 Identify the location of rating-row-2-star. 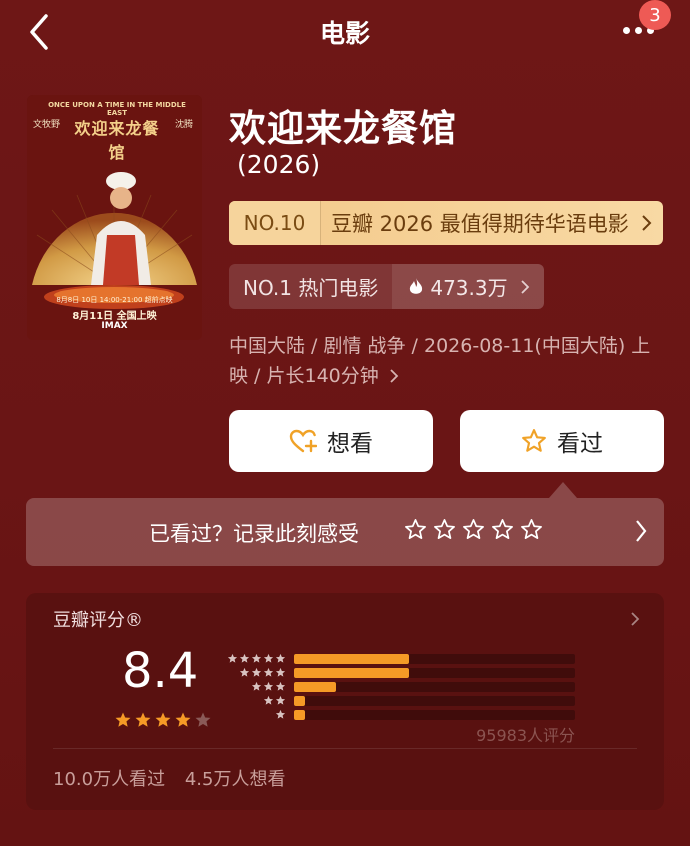
(401, 700).